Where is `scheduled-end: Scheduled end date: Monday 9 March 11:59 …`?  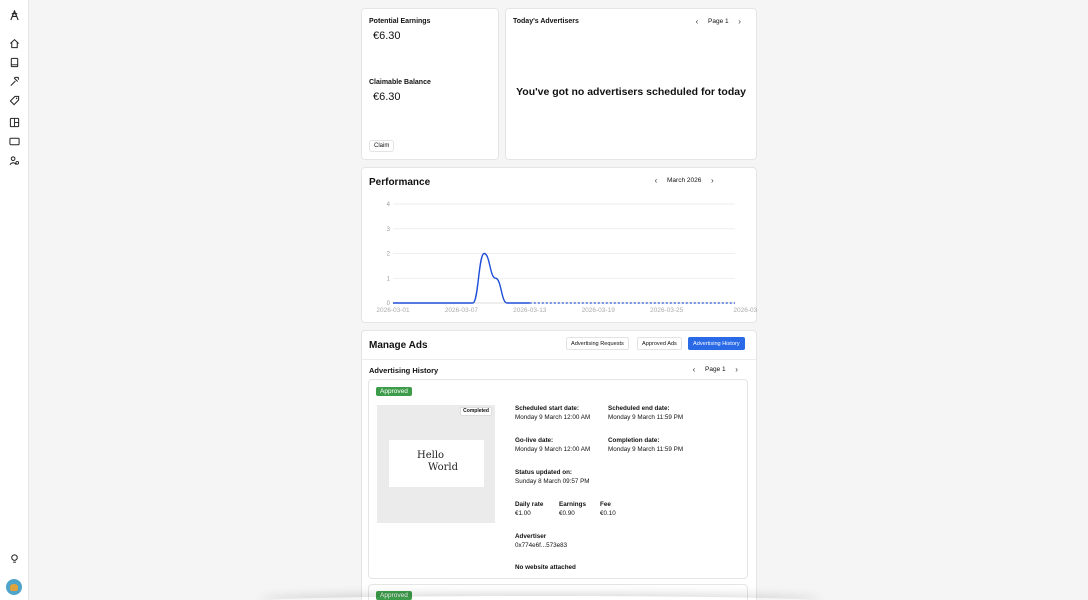
scheduled-end: Scheduled end date: Monday 9 March 11:59 … is located at coordinates (645, 413).